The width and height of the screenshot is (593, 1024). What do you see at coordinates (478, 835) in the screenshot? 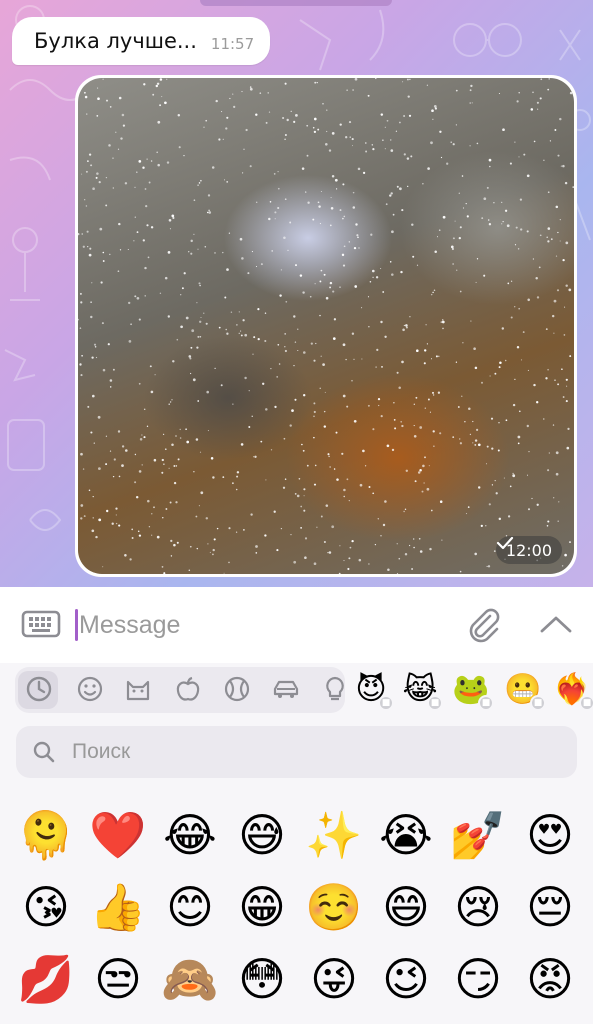
I see `emoji-button: 💅` at bounding box center [478, 835].